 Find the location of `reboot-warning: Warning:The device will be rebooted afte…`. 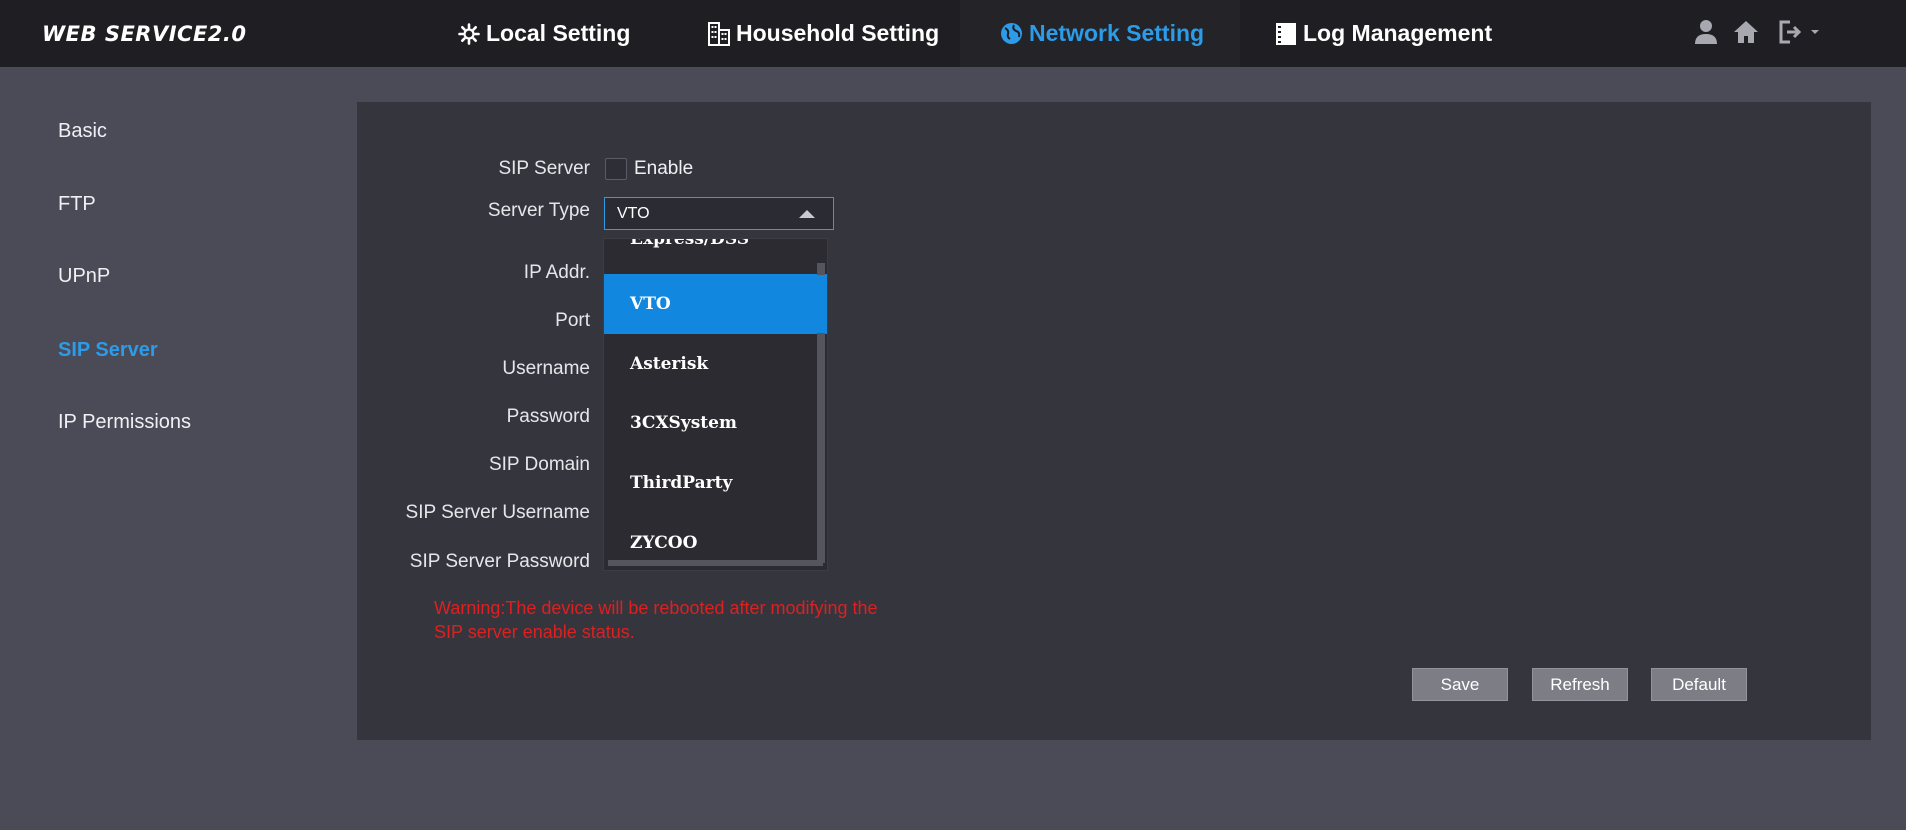

reboot-warning: Warning:The device will be rebooted afte… is located at coordinates (694, 620).